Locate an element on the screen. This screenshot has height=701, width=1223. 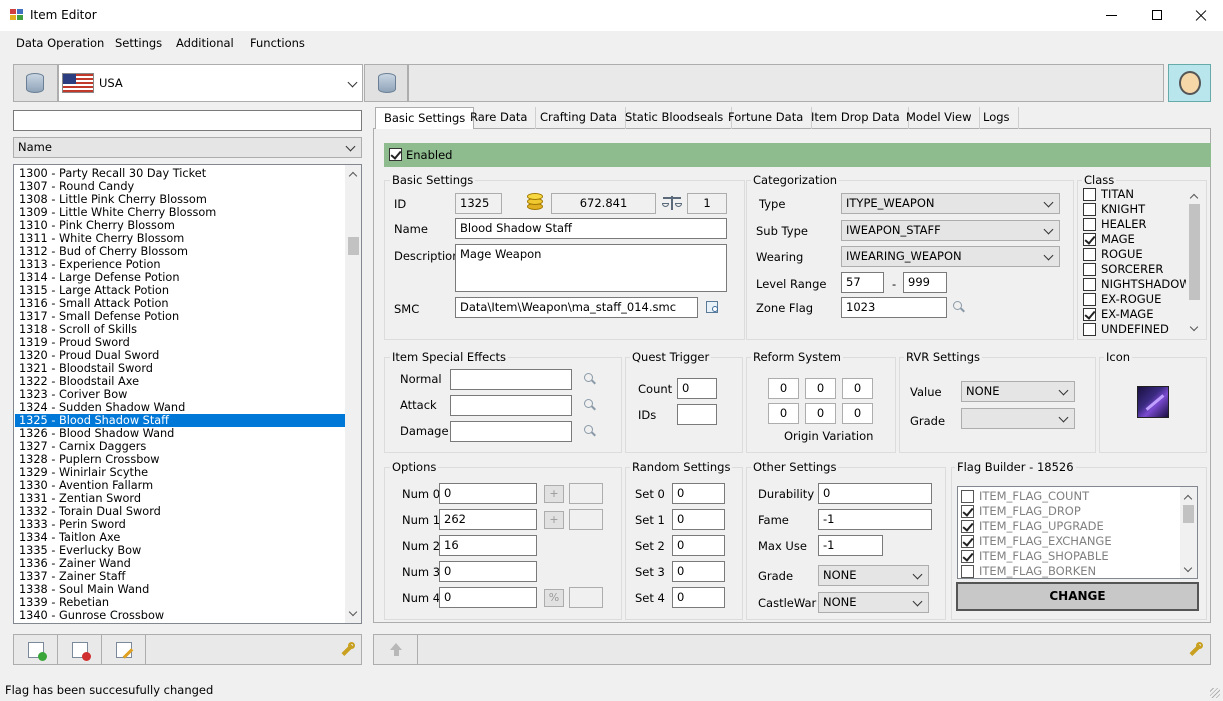
list-item: 1317 - Small Defense Potion is located at coordinates (180, 316).